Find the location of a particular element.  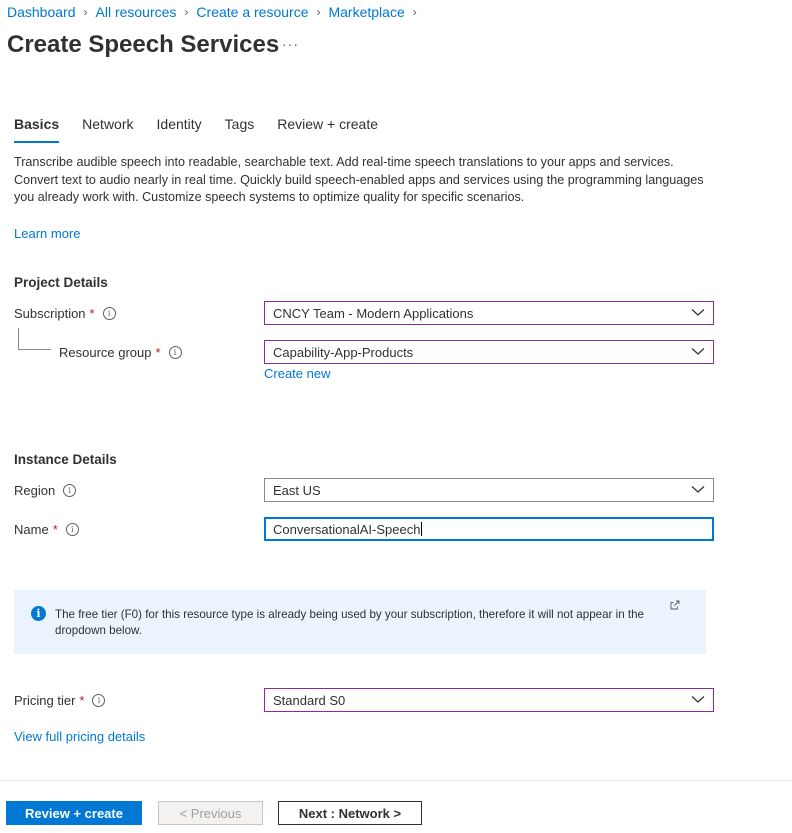

subscription-label: Subscription * i is located at coordinates (65, 313).